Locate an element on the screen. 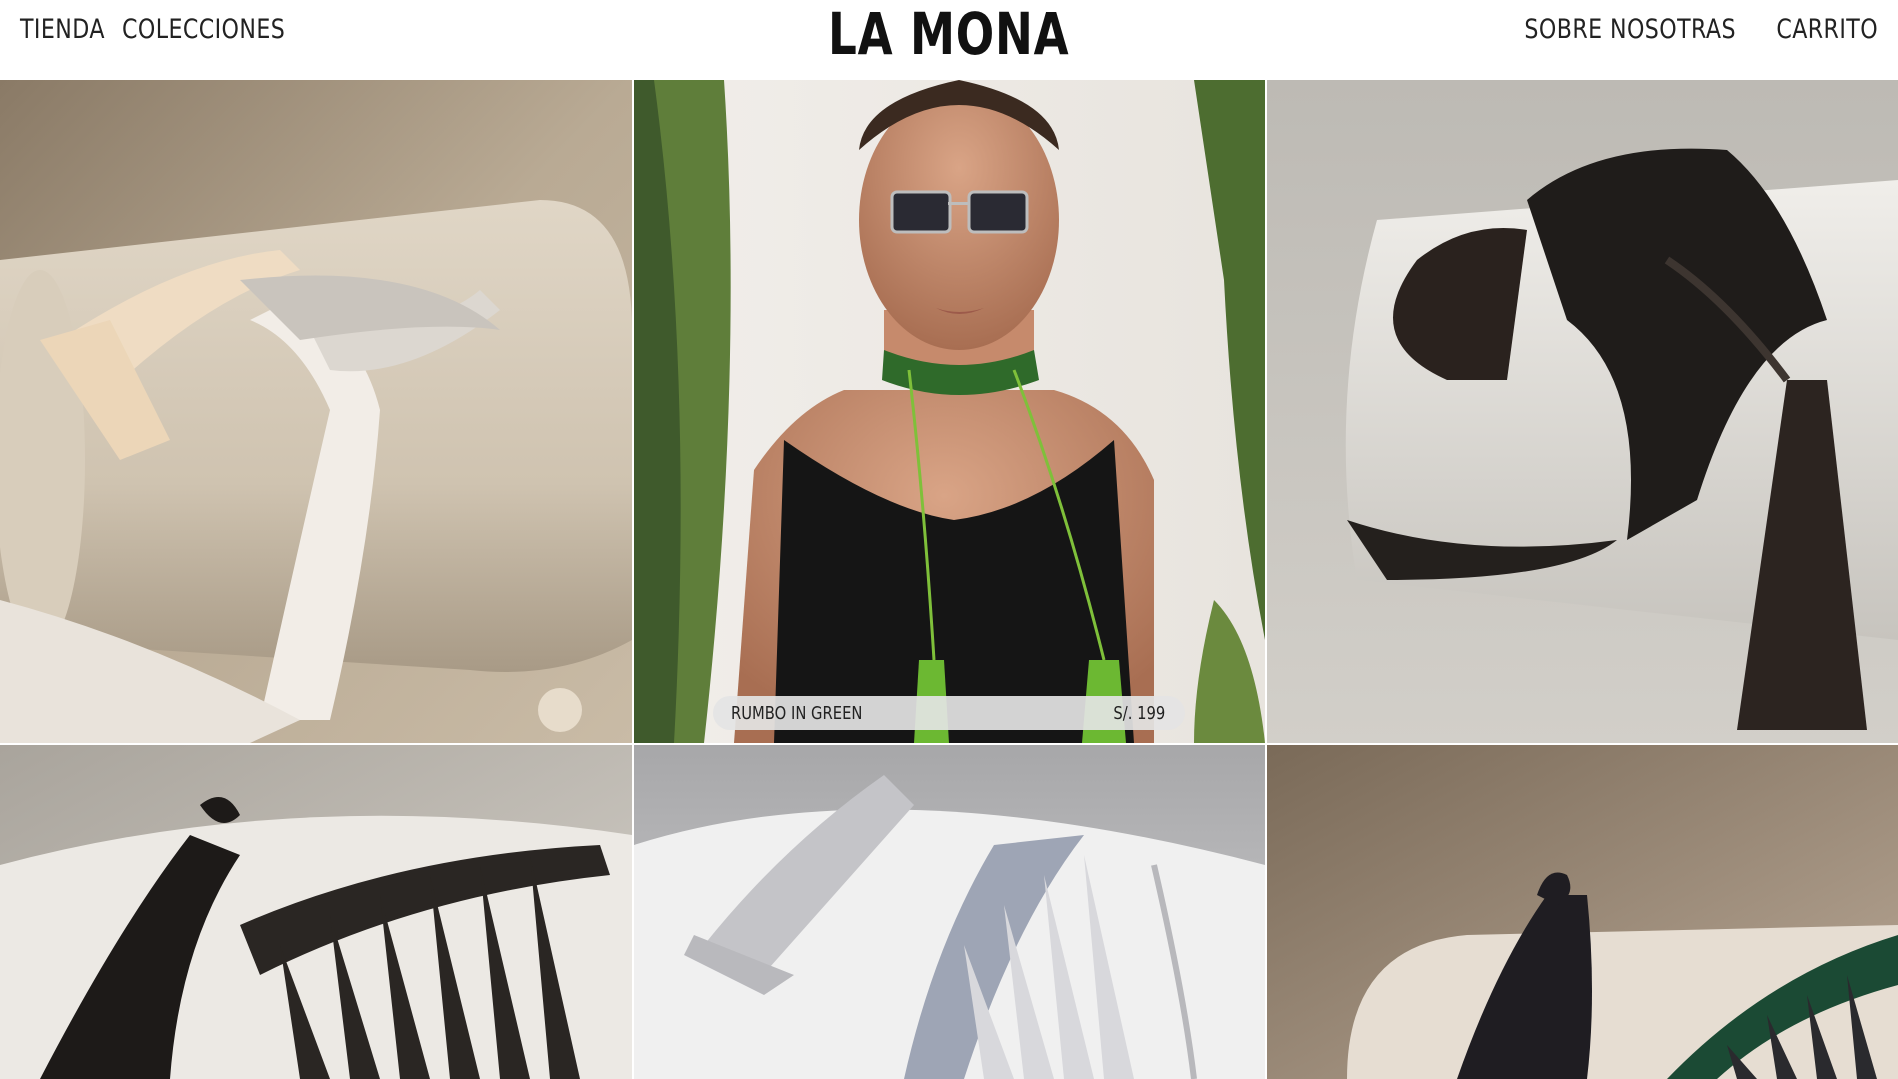 The width and height of the screenshot is (1898, 1079). product-name: RUMBO IN GREEN is located at coordinates (797, 713).